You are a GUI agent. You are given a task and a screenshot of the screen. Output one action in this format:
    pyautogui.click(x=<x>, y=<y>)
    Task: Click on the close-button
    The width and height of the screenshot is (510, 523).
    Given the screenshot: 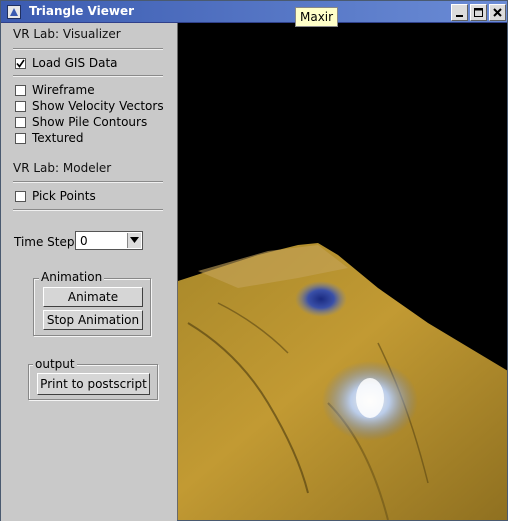 What is the action you would take?
    pyautogui.click(x=497, y=12)
    